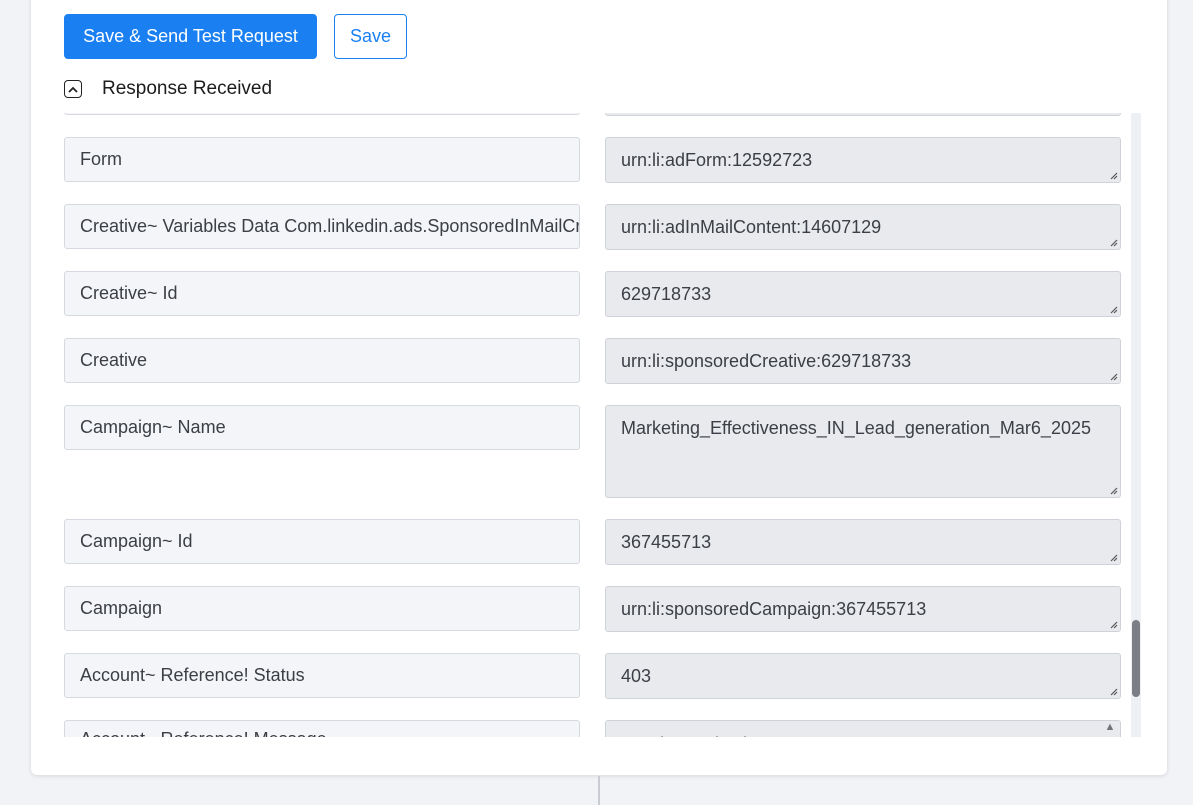  I want to click on field-value: urn:li:sponsoredCreative:629718733, so click(863, 361).